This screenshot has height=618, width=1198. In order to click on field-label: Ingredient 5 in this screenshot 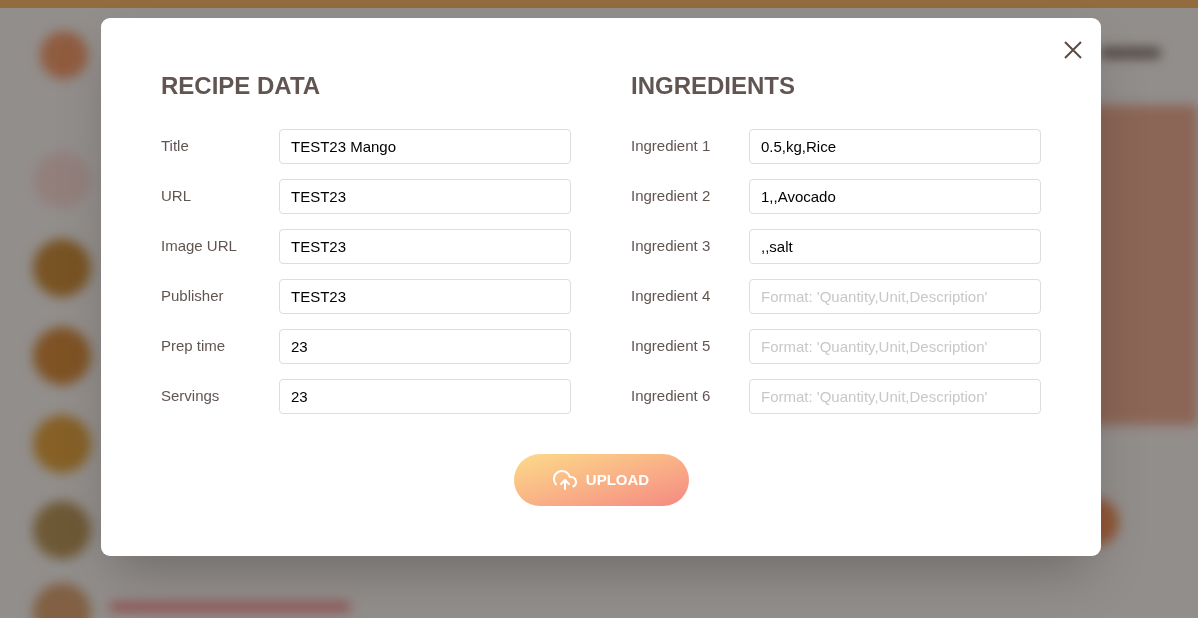, I will do `click(671, 346)`.